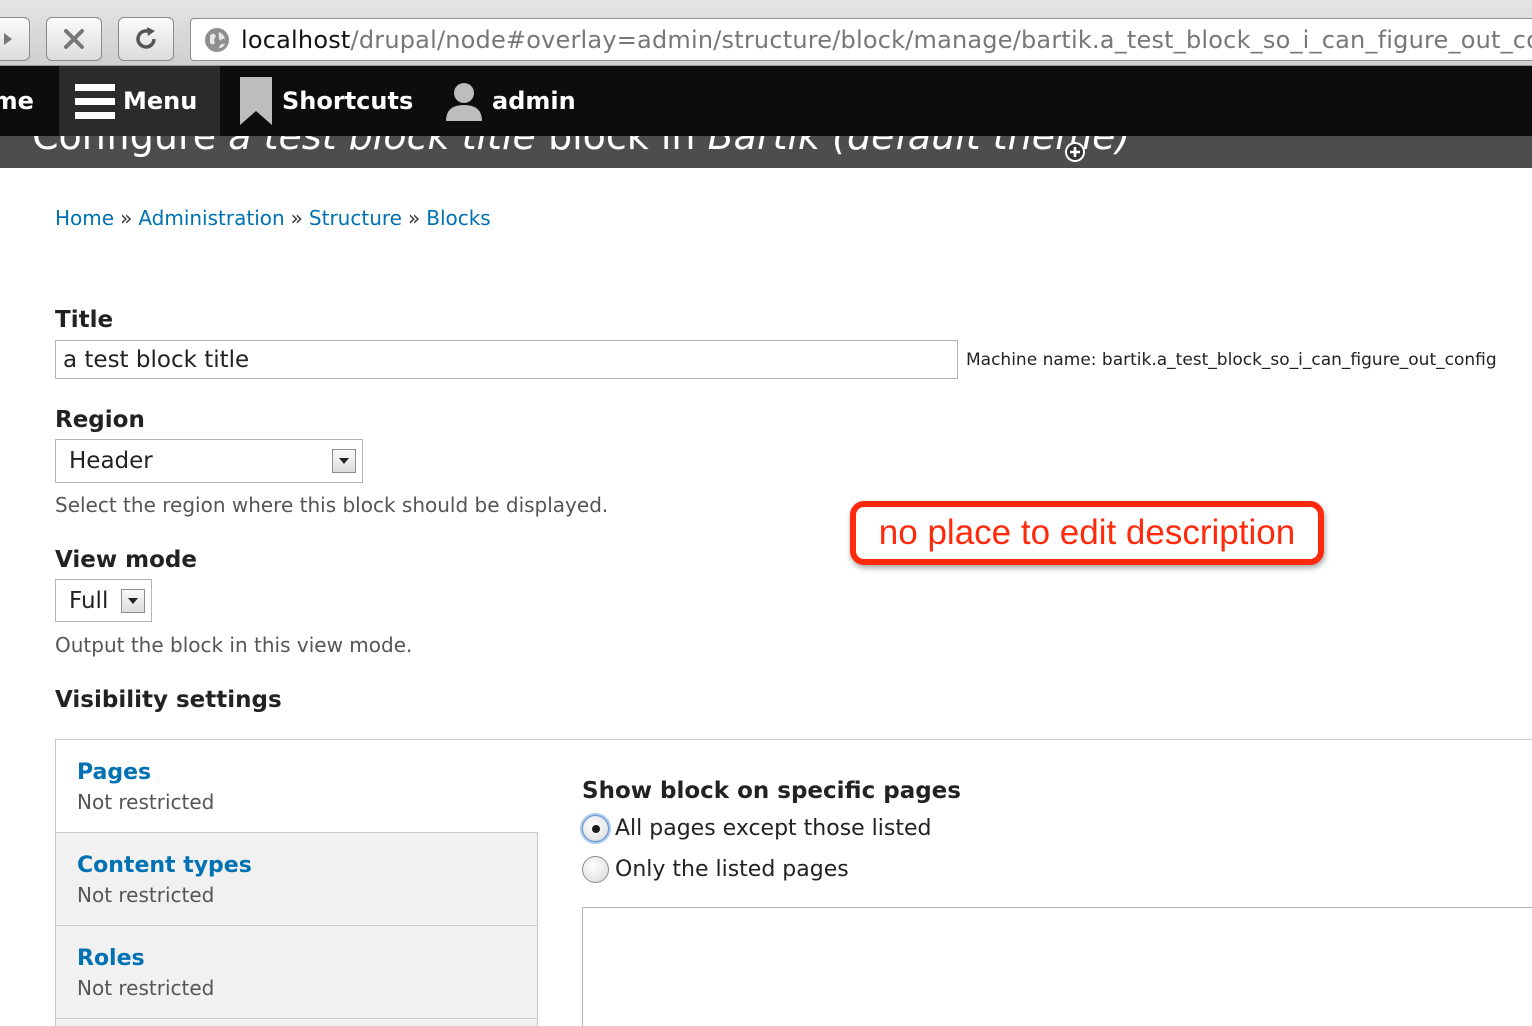 This screenshot has width=1532, height=1026. What do you see at coordinates (111, 461) in the screenshot?
I see `region-select-value: Header` at bounding box center [111, 461].